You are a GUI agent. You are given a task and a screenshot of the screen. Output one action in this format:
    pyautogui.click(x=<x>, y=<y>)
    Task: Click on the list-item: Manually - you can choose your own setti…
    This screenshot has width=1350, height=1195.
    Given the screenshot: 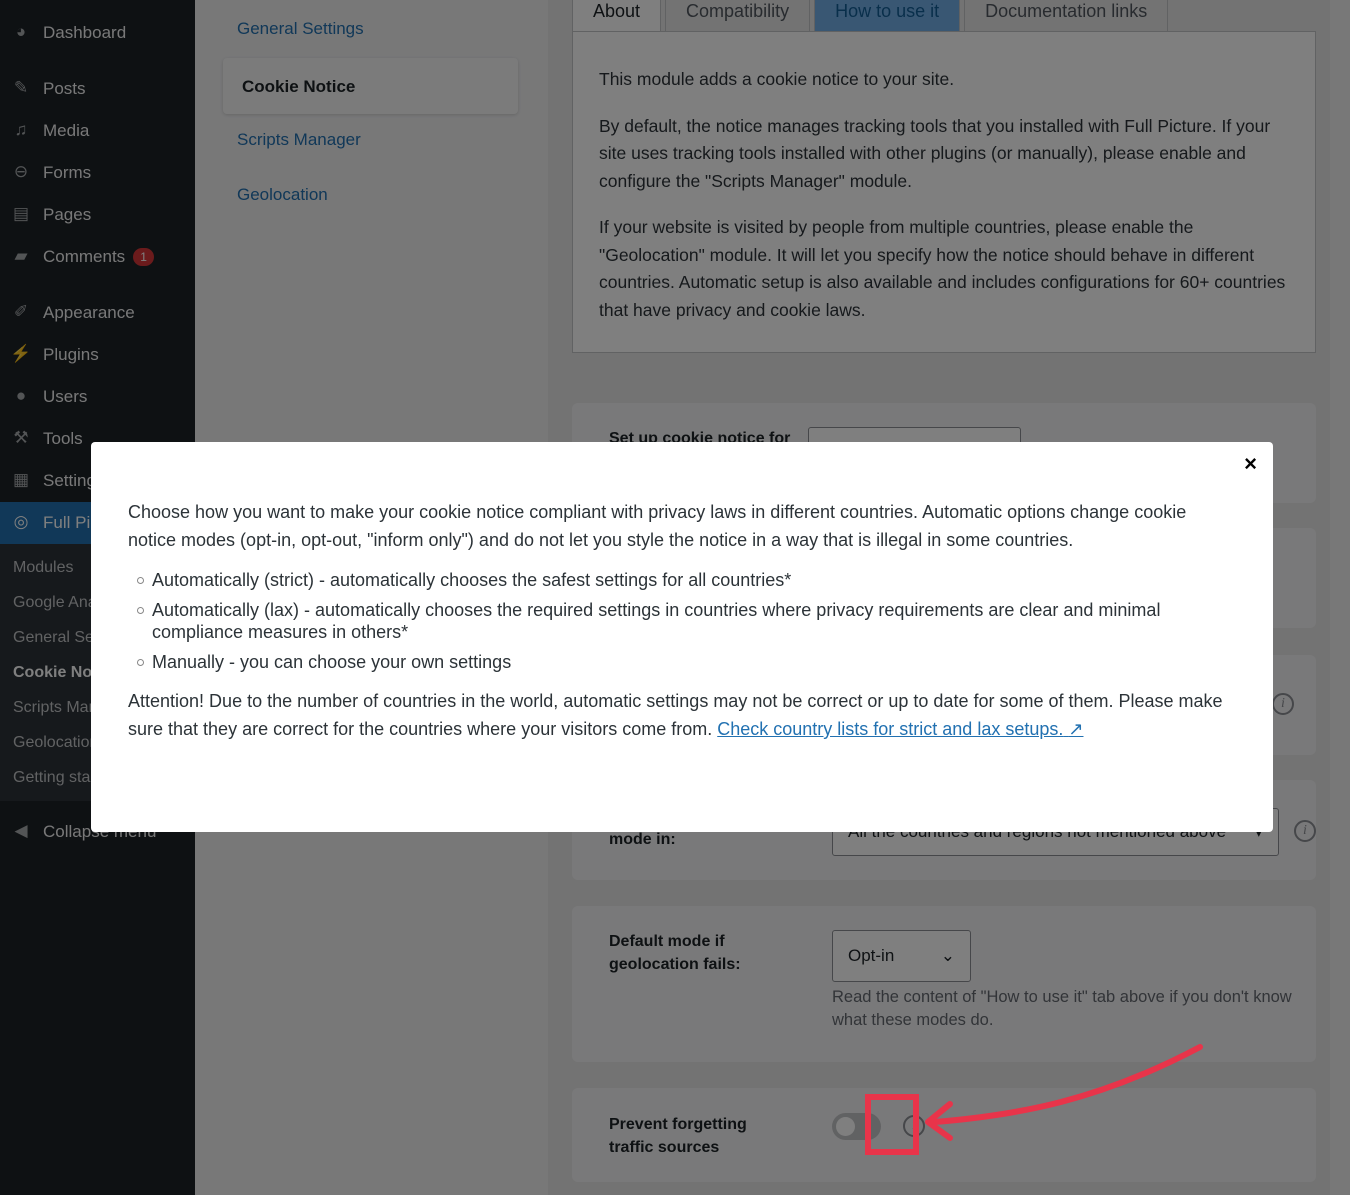 What is the action you would take?
    pyautogui.click(x=682, y=662)
    